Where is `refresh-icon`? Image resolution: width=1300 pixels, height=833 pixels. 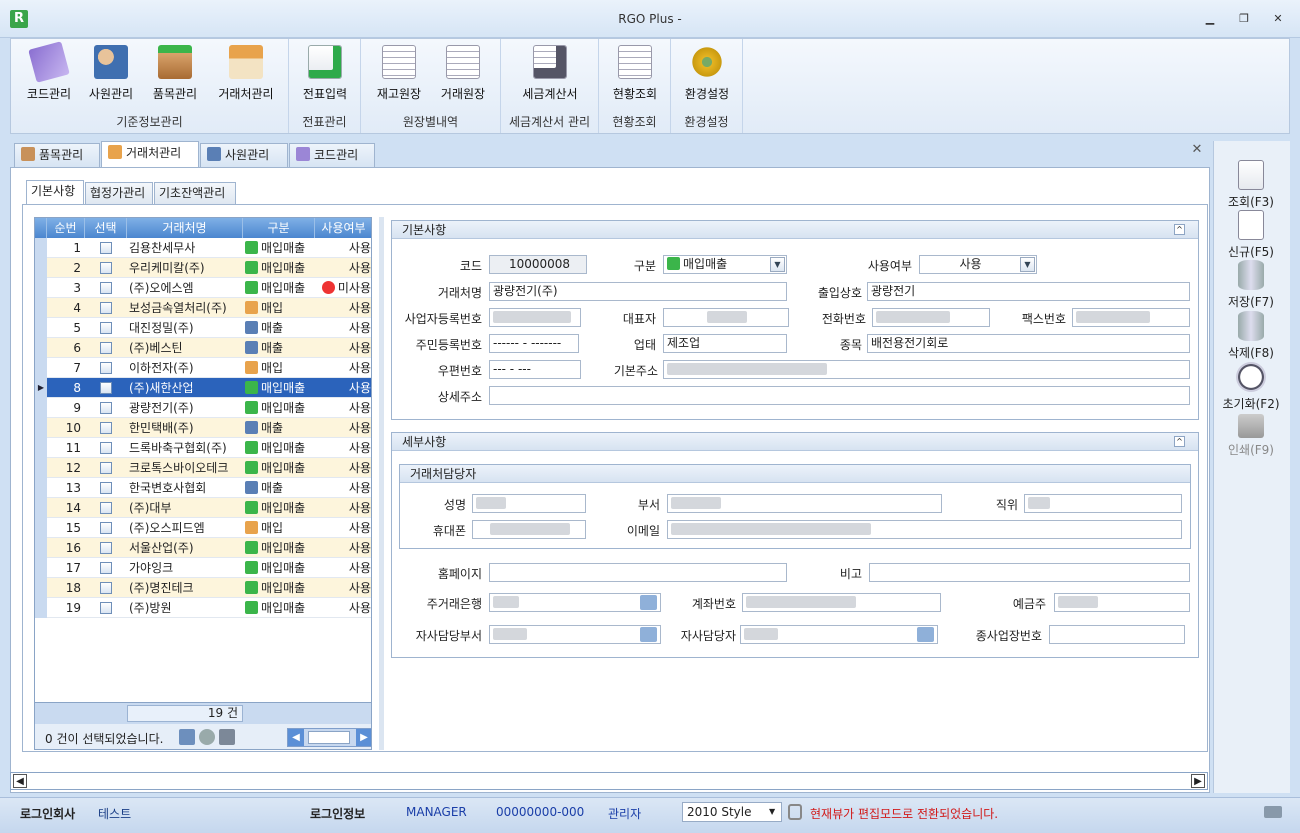 refresh-icon is located at coordinates (207, 737).